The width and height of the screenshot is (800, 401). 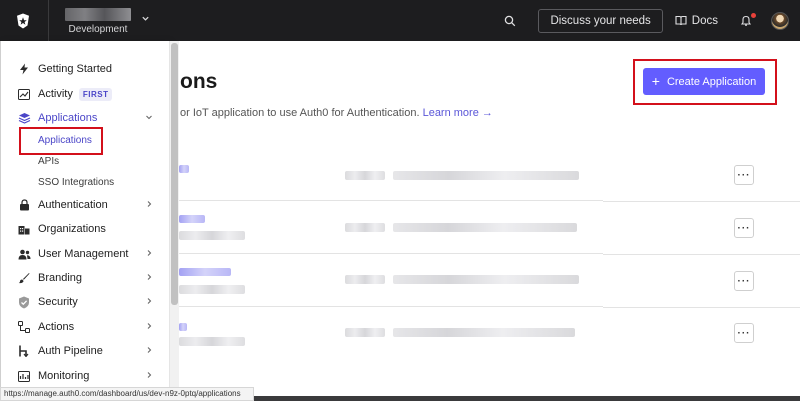 I want to click on sidebar-item-security: Security, so click(x=86, y=302).